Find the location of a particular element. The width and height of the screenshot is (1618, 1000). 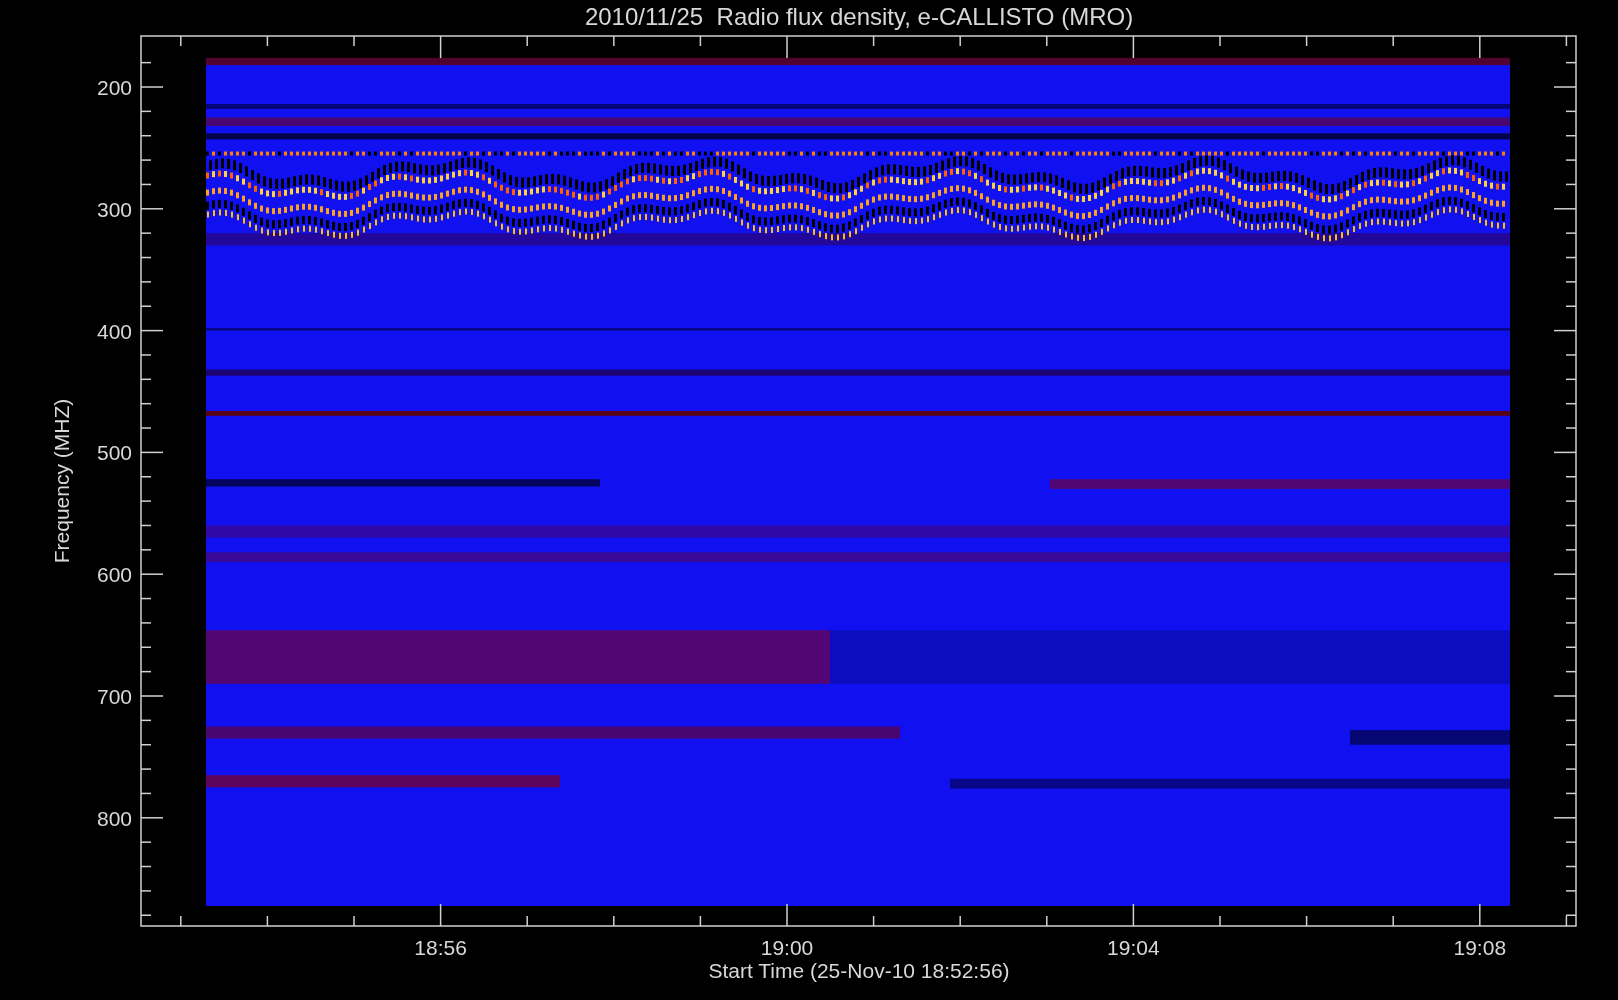

y-tick-label: 300 is located at coordinates (114, 209).